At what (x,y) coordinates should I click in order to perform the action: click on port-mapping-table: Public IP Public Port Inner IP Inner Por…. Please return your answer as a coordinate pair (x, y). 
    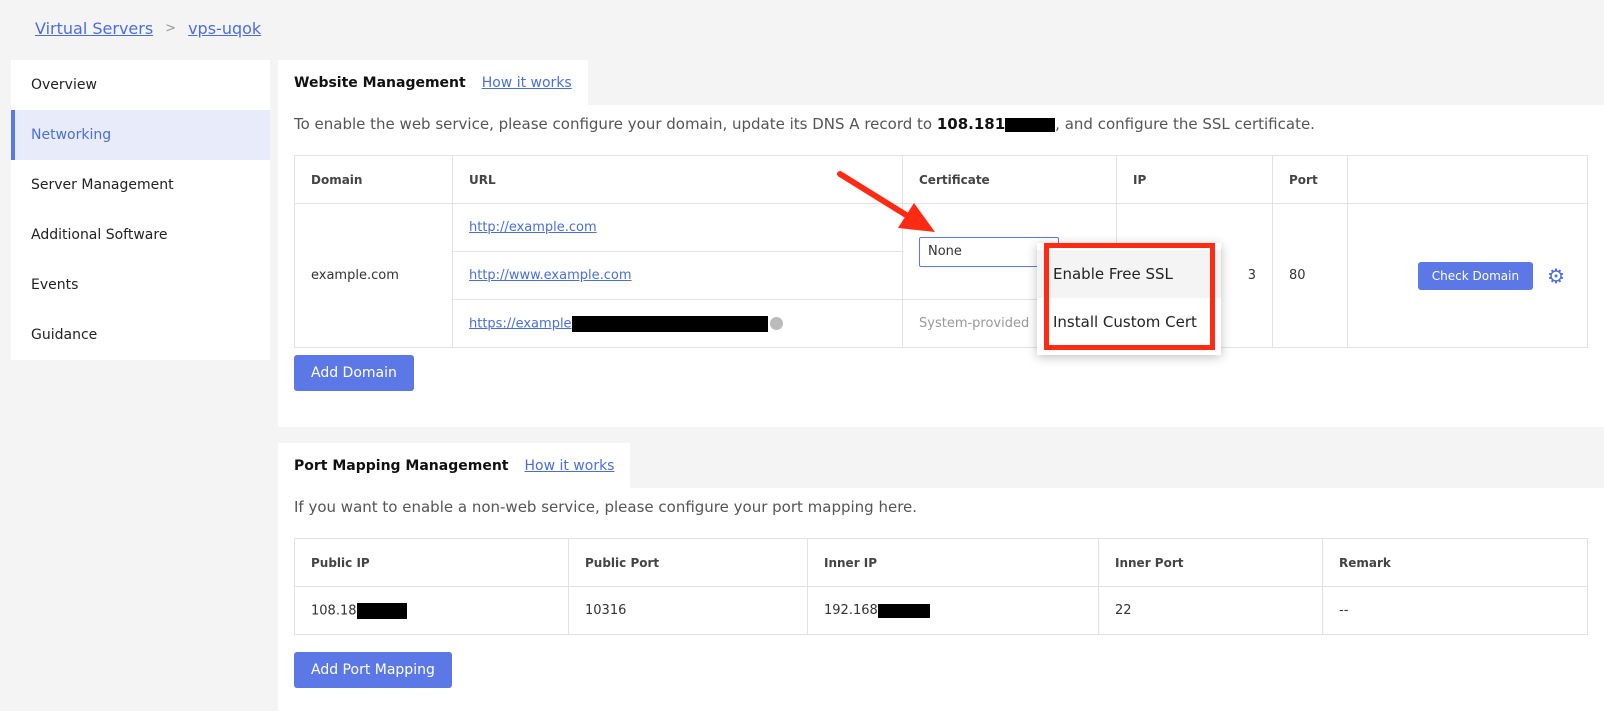
    Looking at the image, I should click on (941, 586).